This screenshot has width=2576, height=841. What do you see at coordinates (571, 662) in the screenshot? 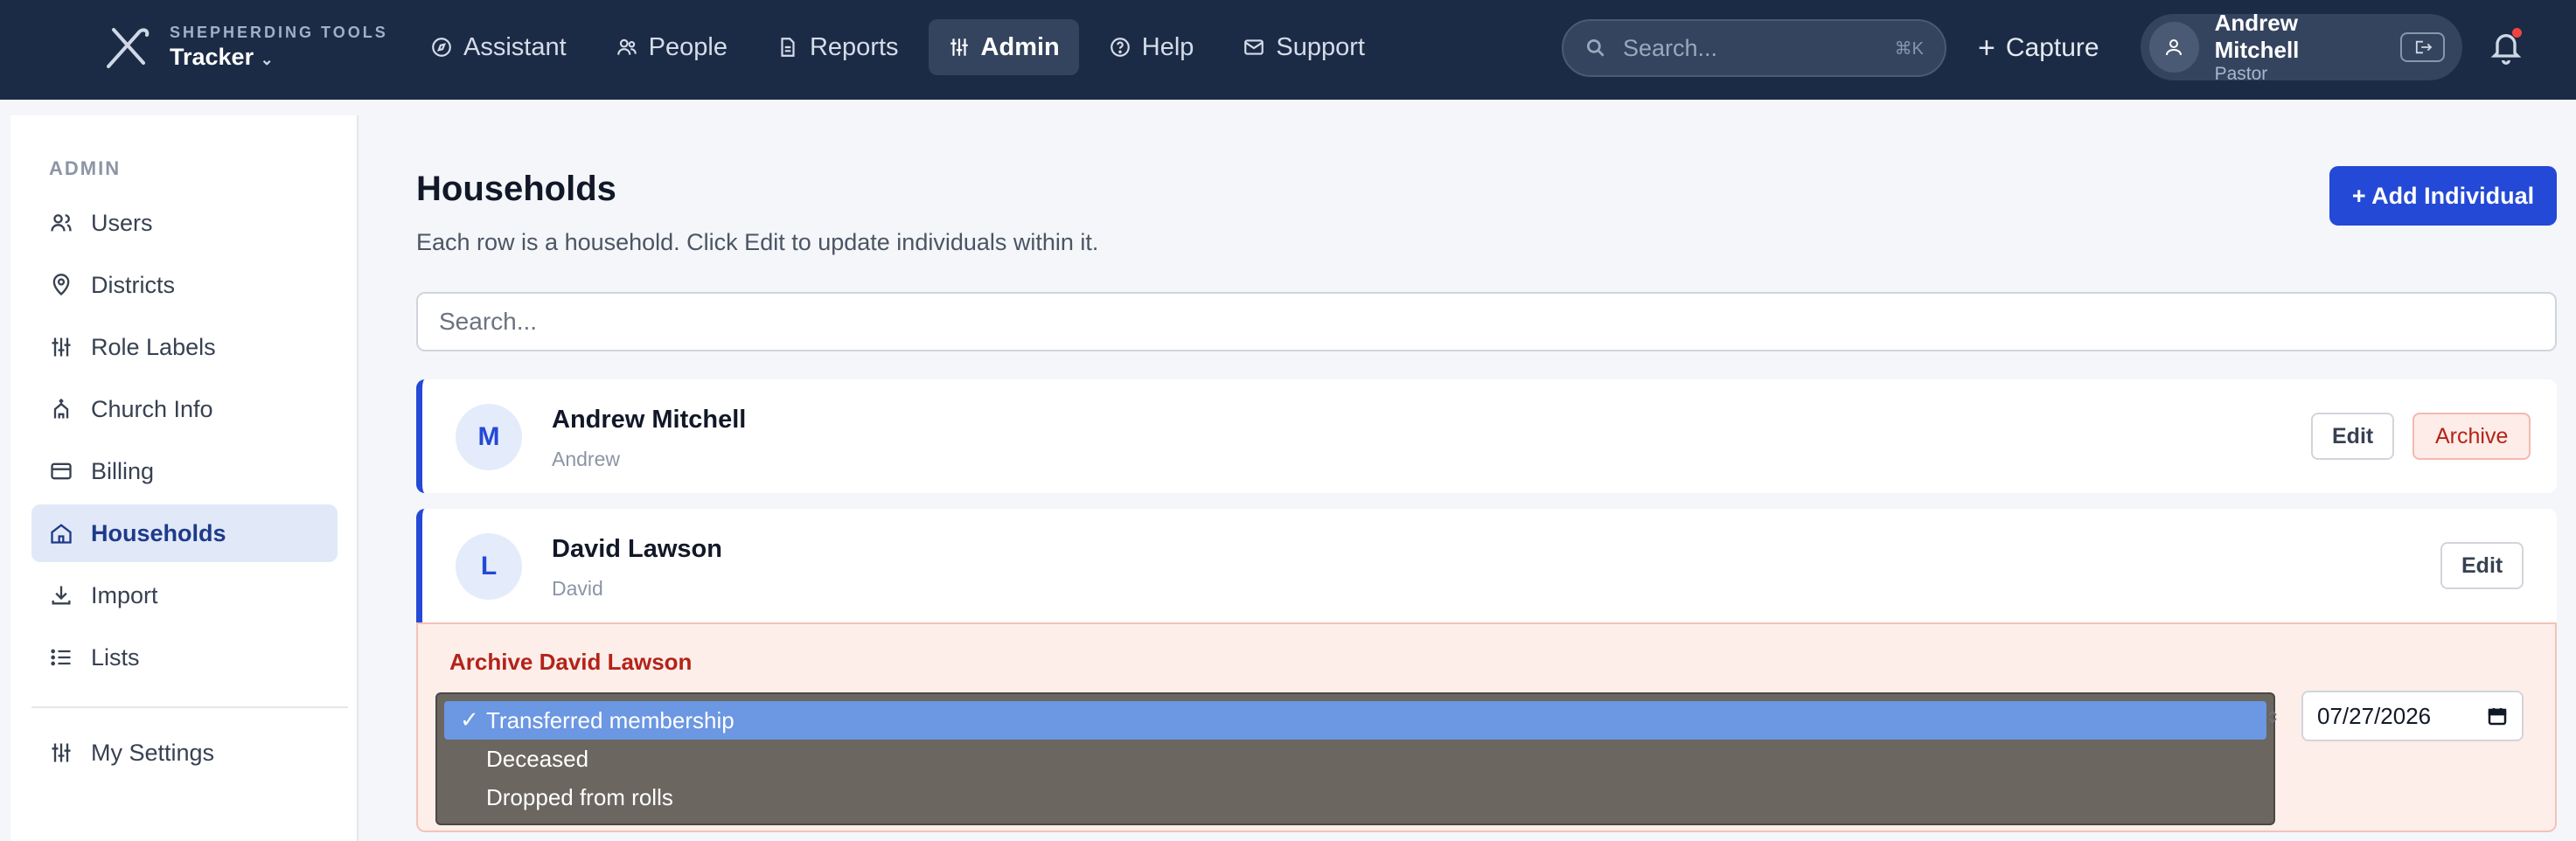
I see `archive-panel-title: Archive David Lawson` at bounding box center [571, 662].